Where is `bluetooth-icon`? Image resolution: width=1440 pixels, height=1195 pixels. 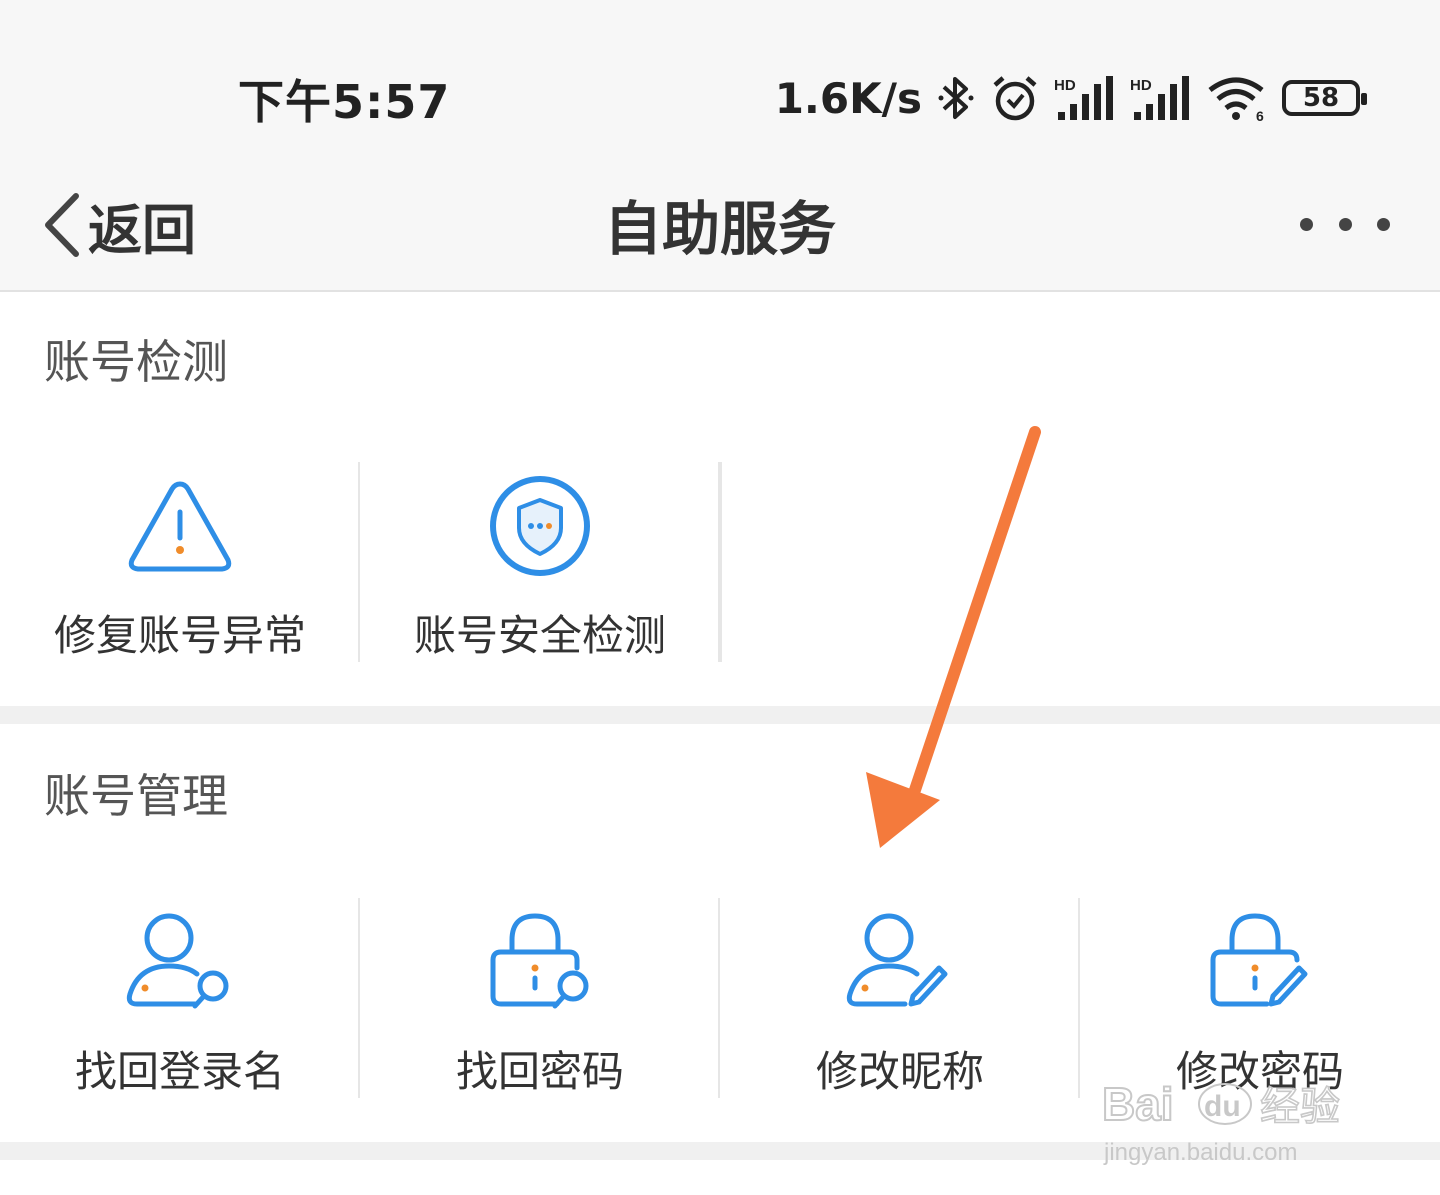
bluetooth-icon is located at coordinates (956, 98).